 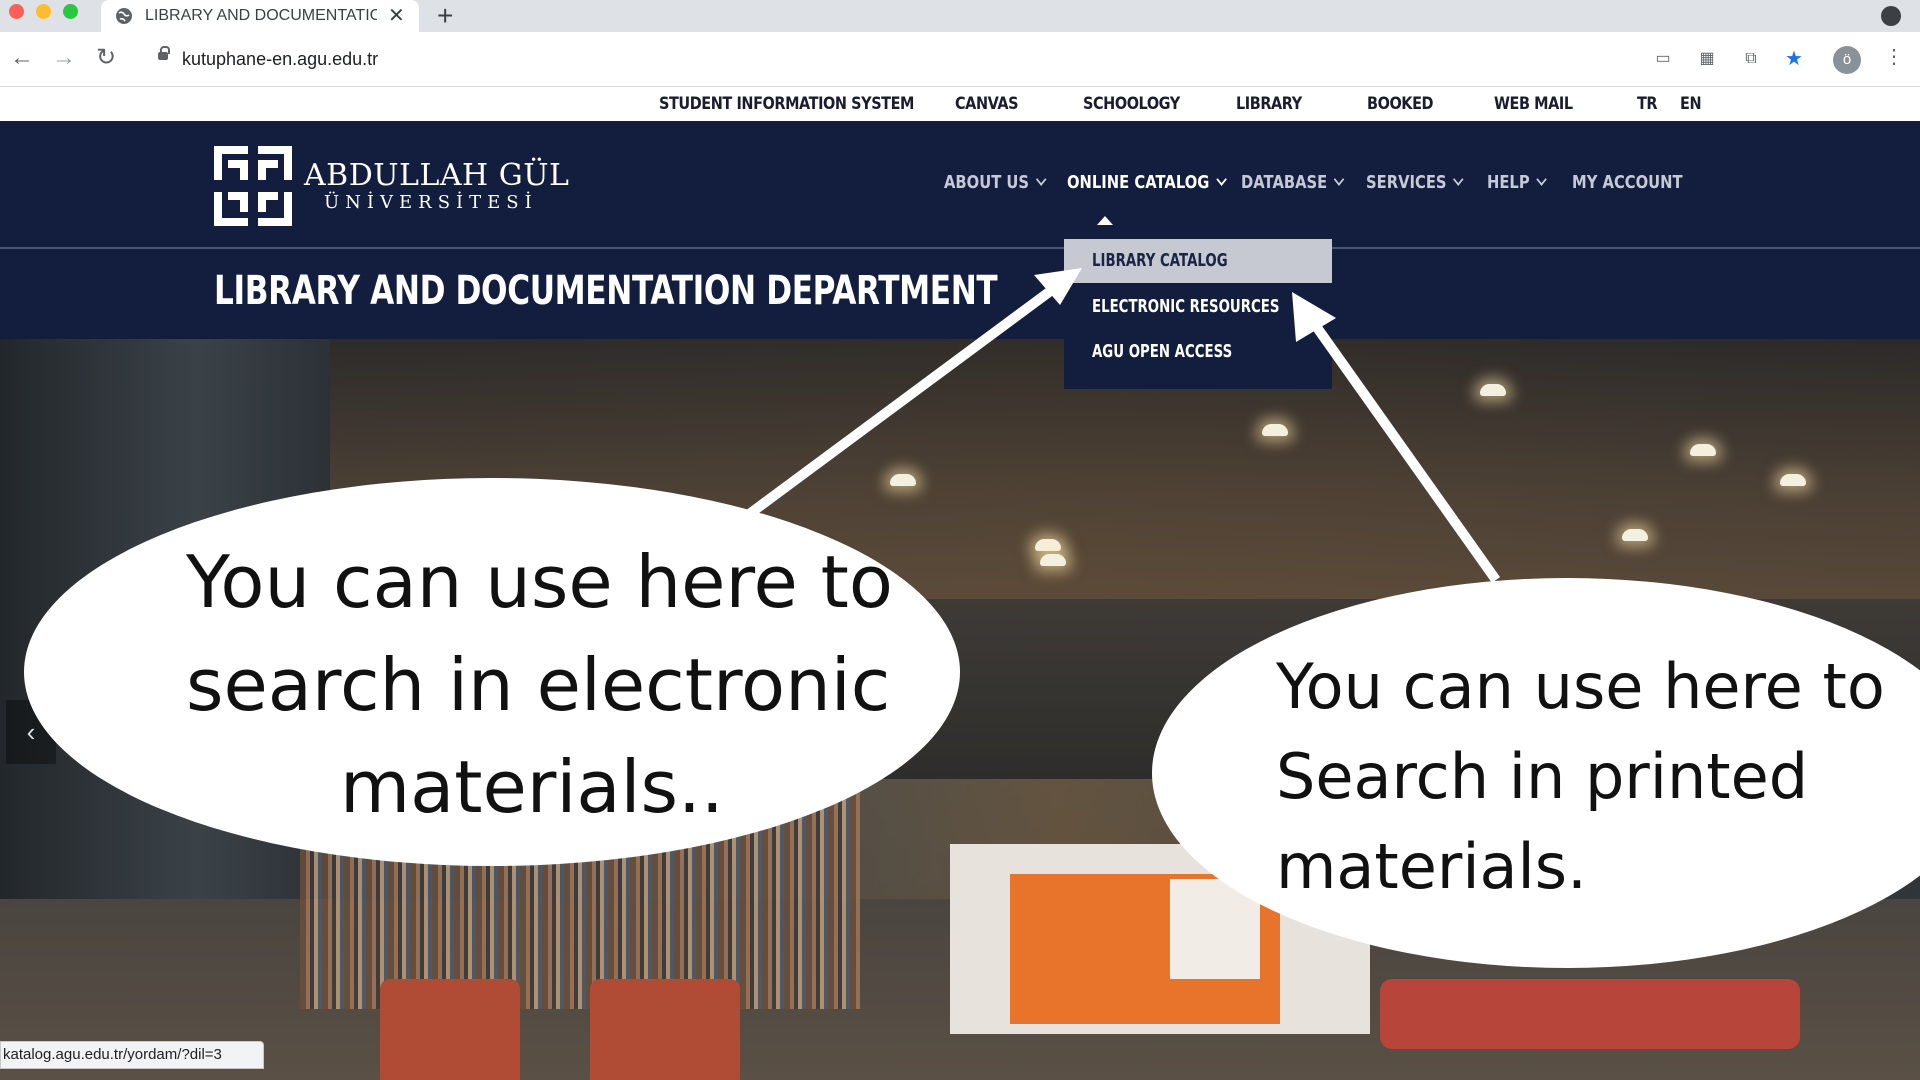 I want to click on tab-search-icon, so click(x=1891, y=16).